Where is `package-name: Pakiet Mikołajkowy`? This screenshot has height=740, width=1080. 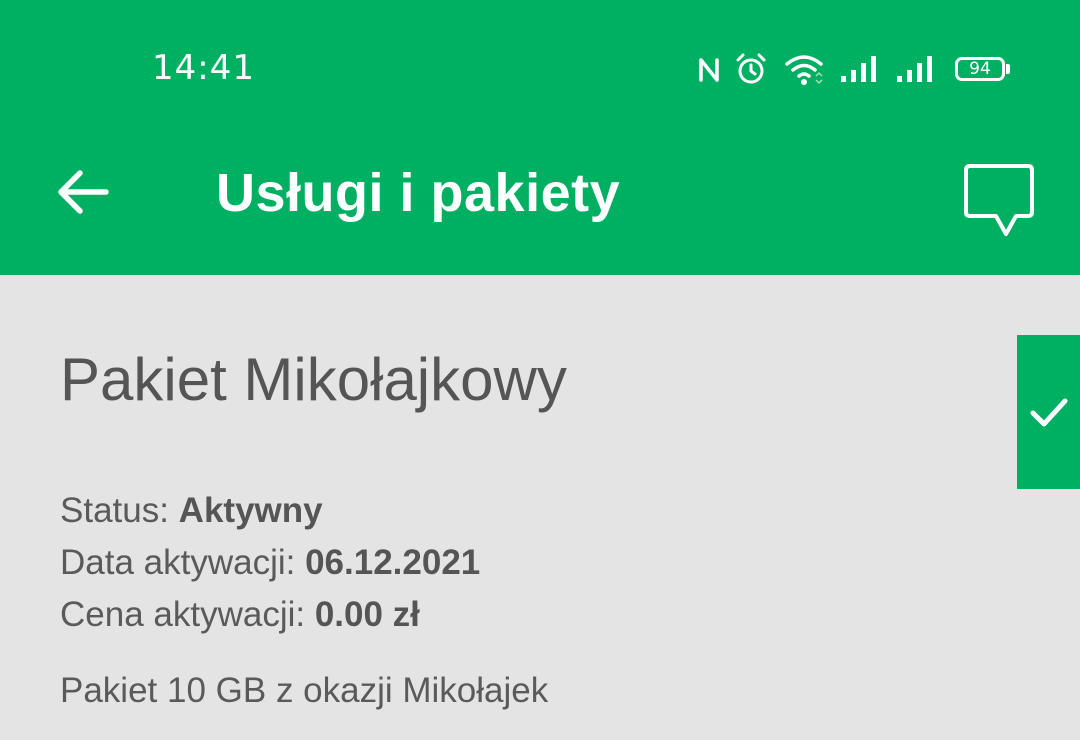
package-name: Pakiet Mikołajkowy is located at coordinates (313, 379).